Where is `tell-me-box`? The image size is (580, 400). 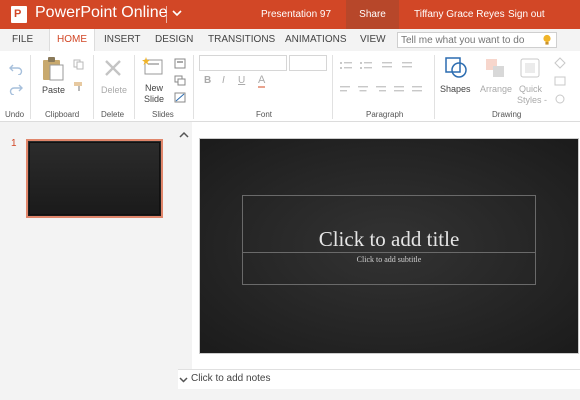 tell-me-box is located at coordinates (477, 40).